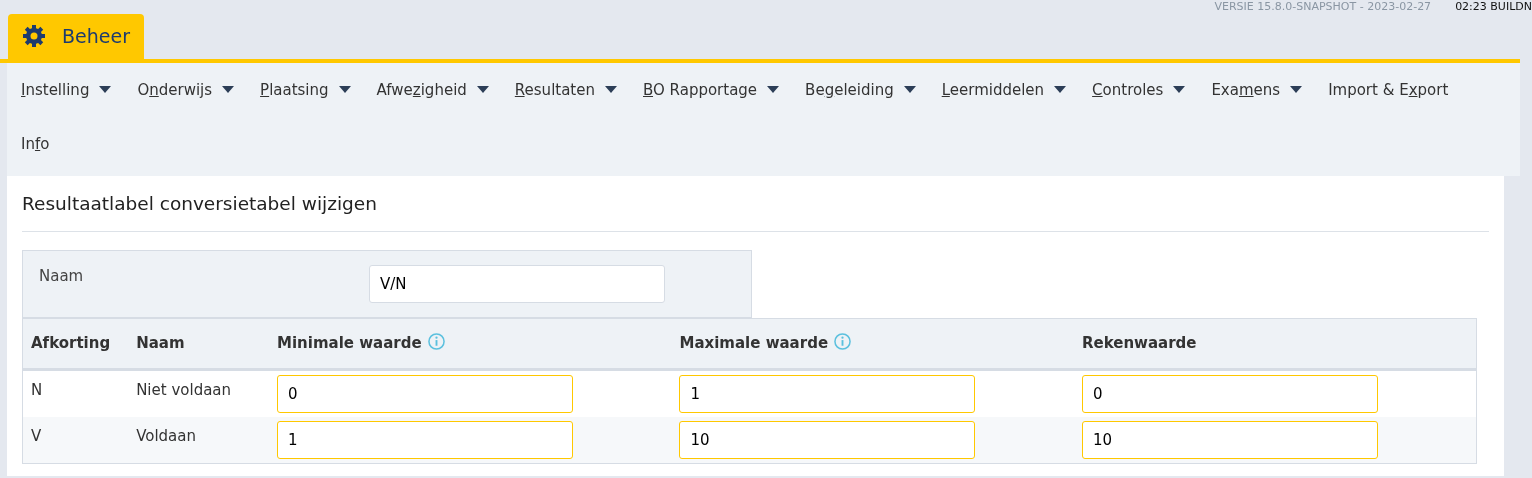 This screenshot has height=478, width=1532. What do you see at coordinates (1152, 89) in the screenshot?
I see `menu-item: Controles` at bounding box center [1152, 89].